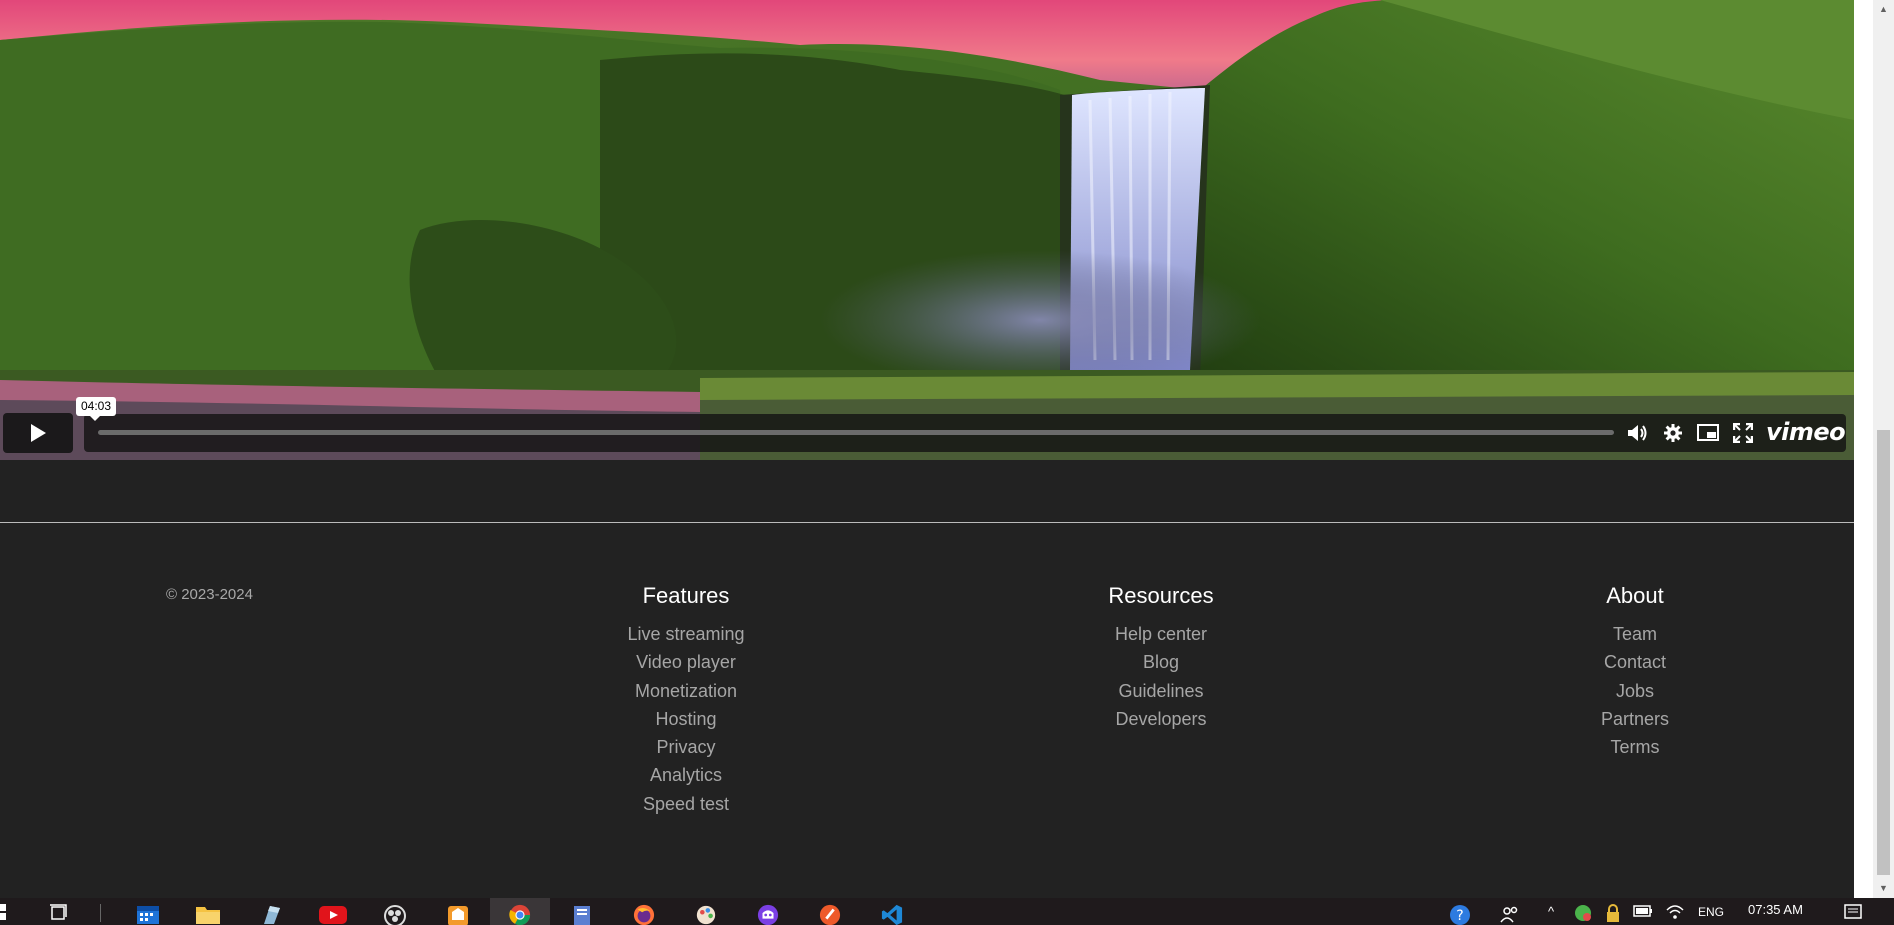 This screenshot has width=1894, height=925. I want to click on vimeo-logo: vimeo, so click(1806, 432).